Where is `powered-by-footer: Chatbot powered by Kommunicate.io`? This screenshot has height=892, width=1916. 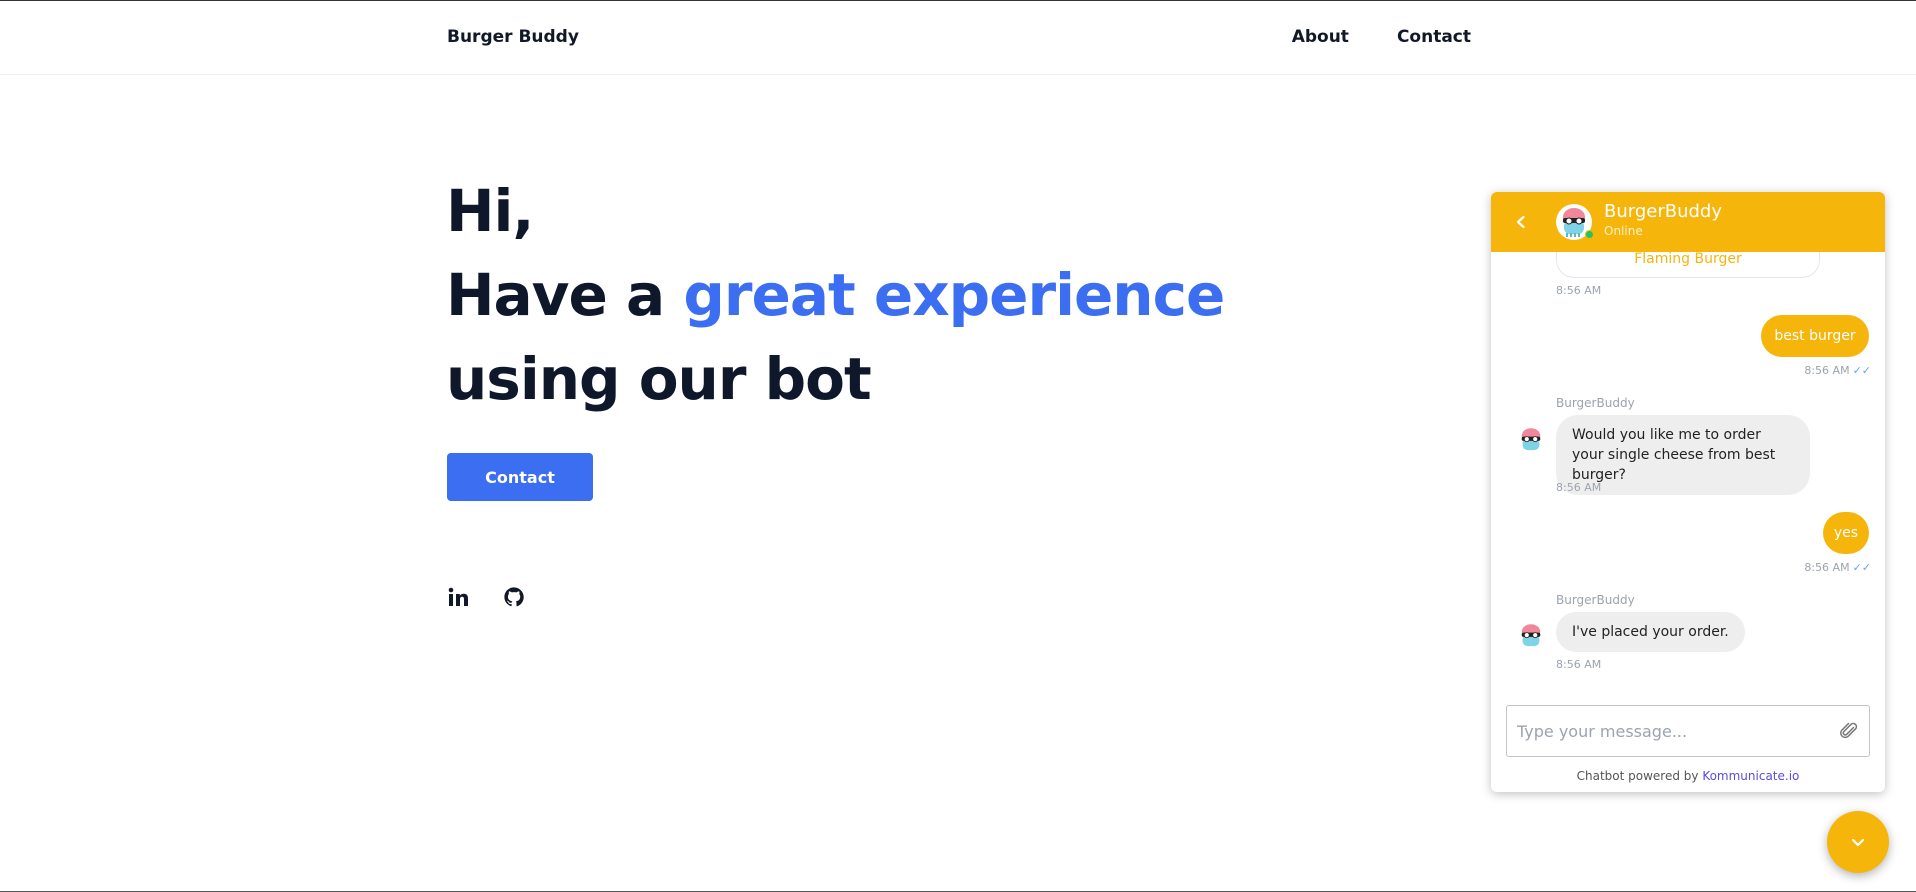 powered-by-footer: Chatbot powered by Kommunicate.io is located at coordinates (1688, 776).